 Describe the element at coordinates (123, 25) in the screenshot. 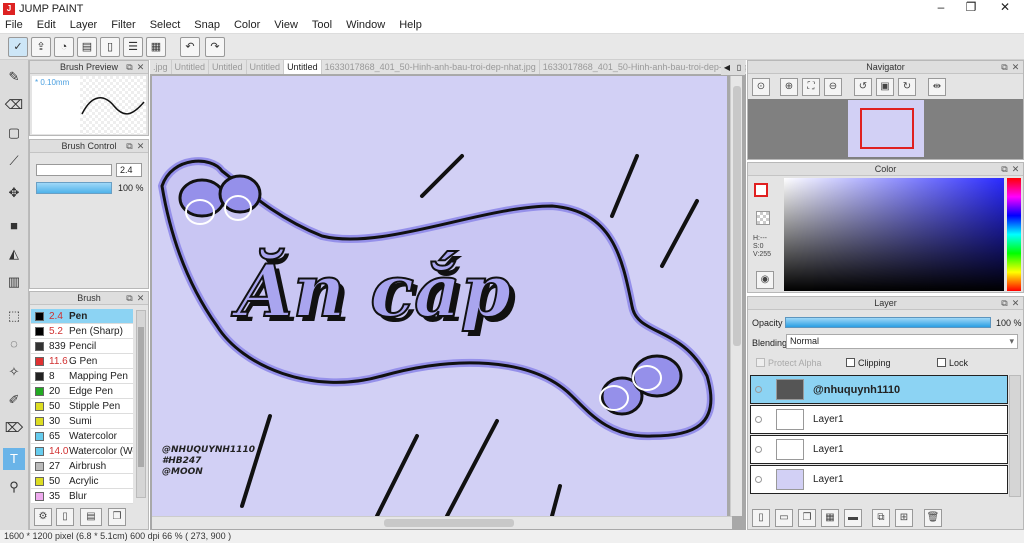

I see `menu-filter: Filter` at that location.